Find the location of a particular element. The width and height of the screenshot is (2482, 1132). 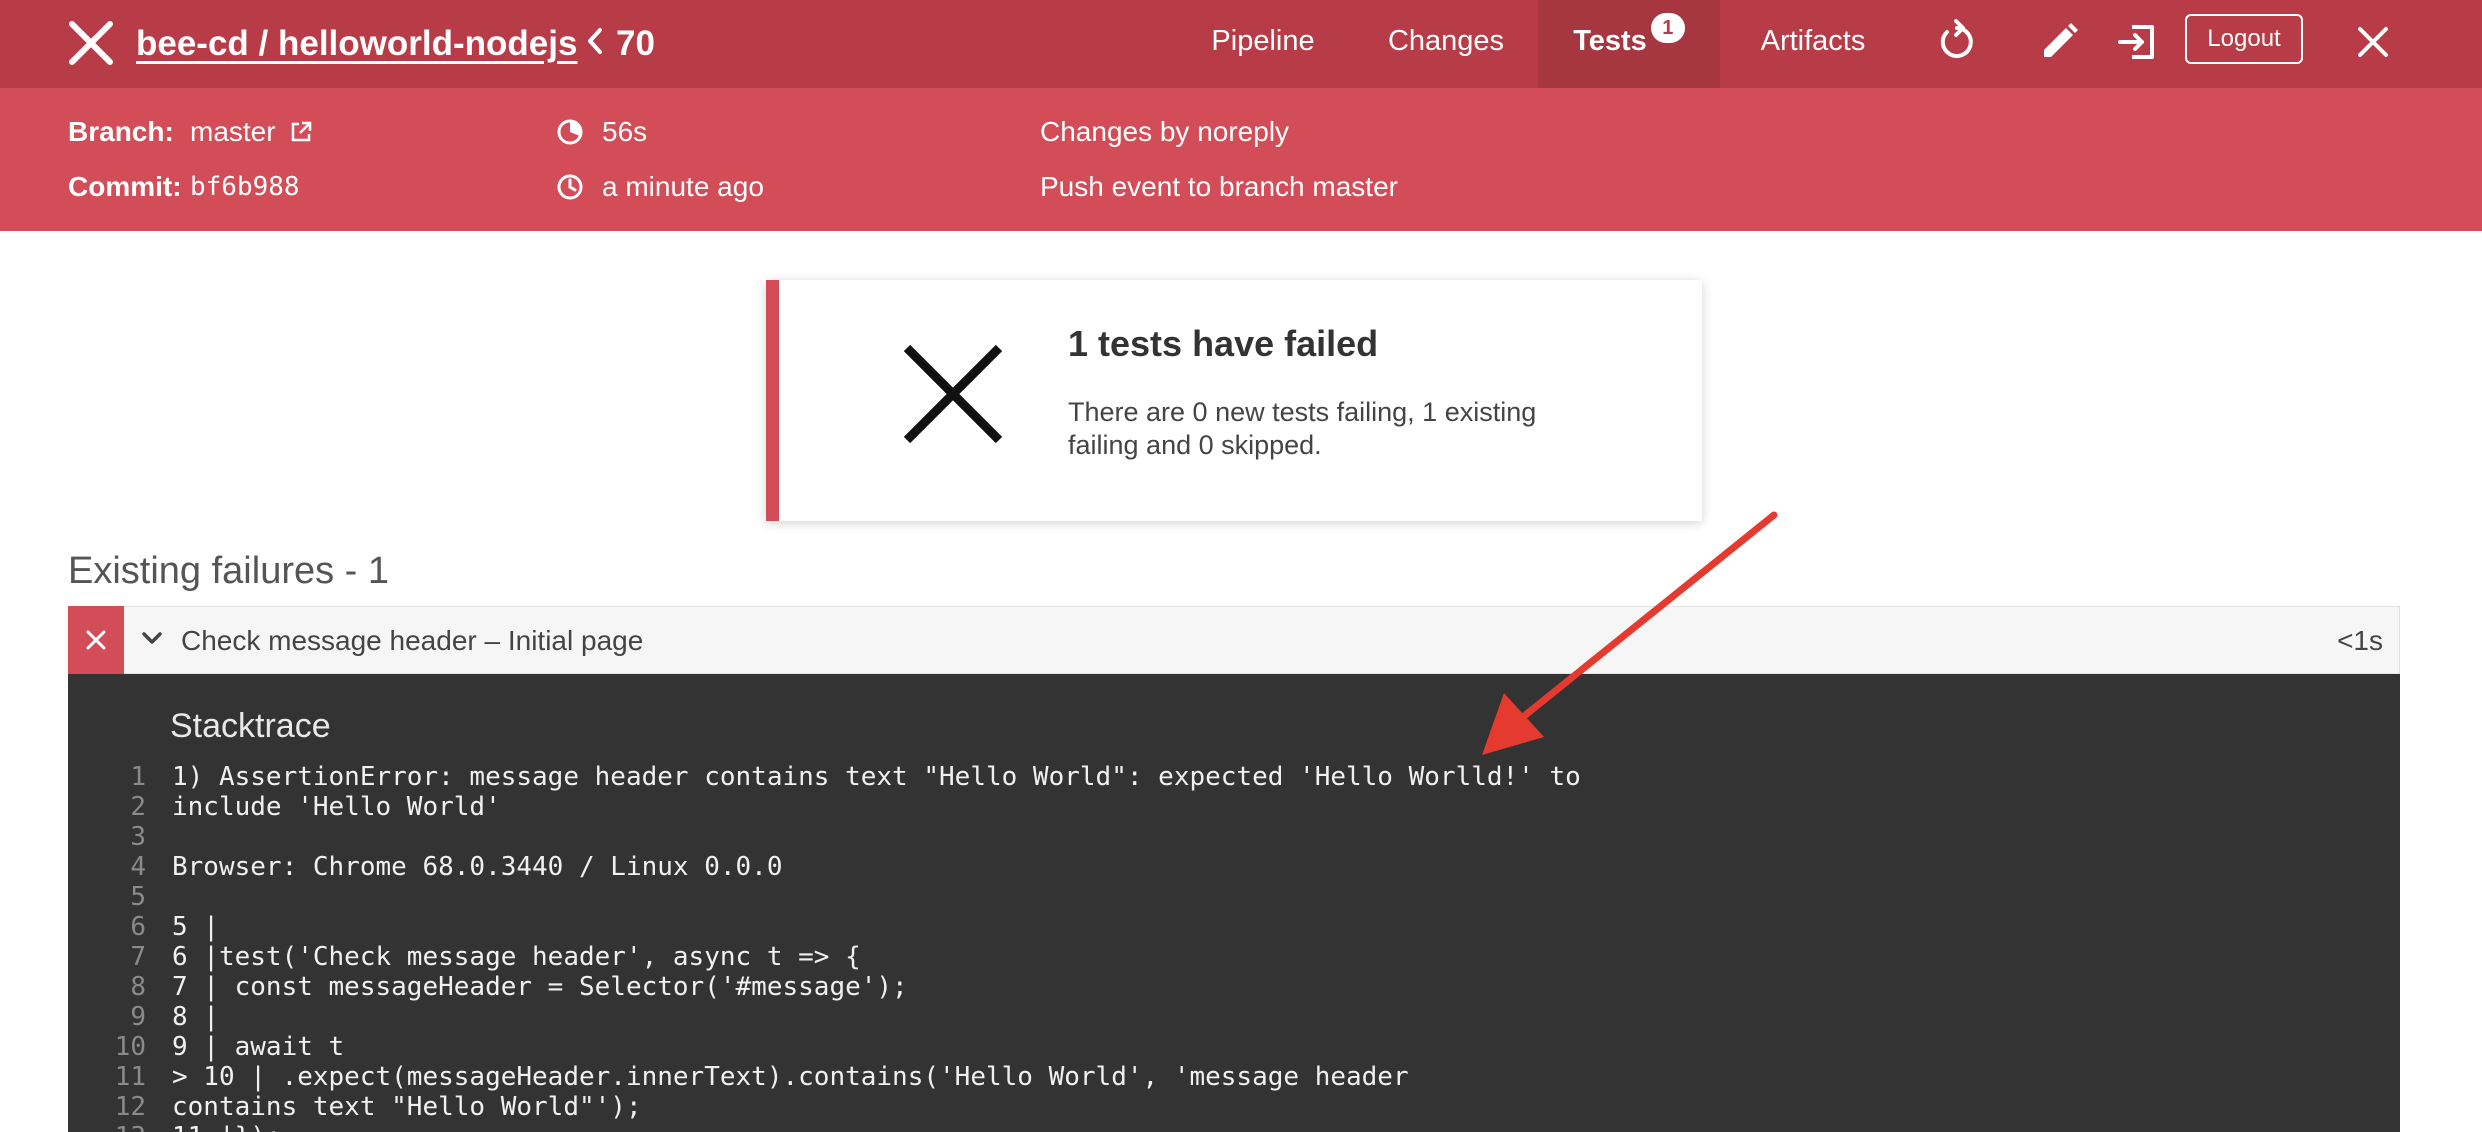

failed-test-duration: <1s is located at coordinates (2360, 640).